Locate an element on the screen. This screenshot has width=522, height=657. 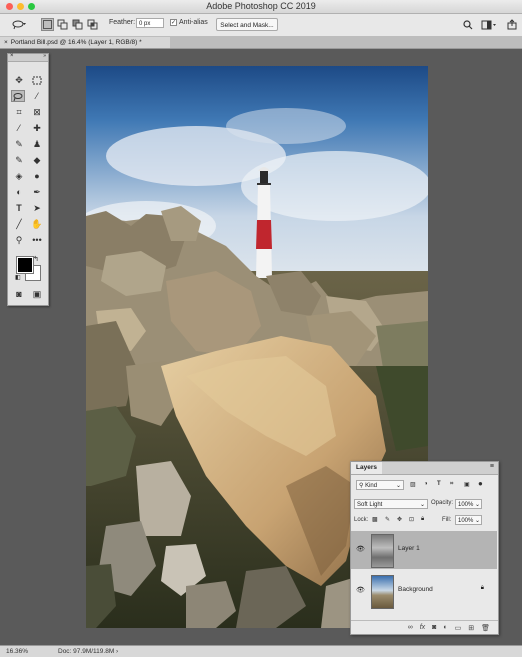
layer-row-background: 👁︎ Background 🔒︎ is located at coordinates (424, 591).